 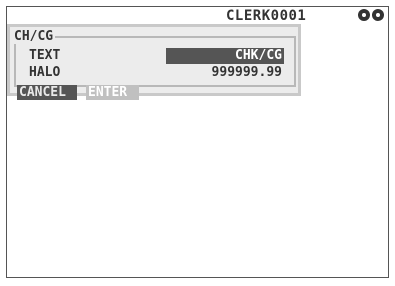 I want to click on cancel-button: CANCEL, so click(x=47, y=92).